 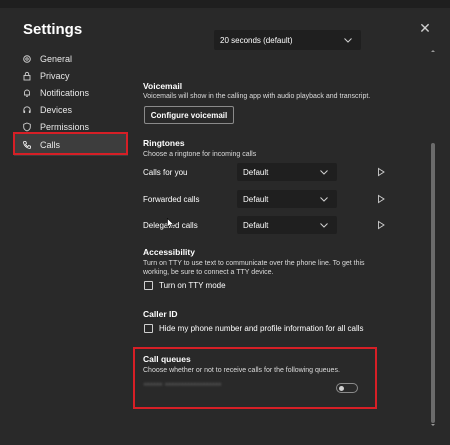 I want to click on voicemail-heading: Voicemail, so click(x=163, y=86).